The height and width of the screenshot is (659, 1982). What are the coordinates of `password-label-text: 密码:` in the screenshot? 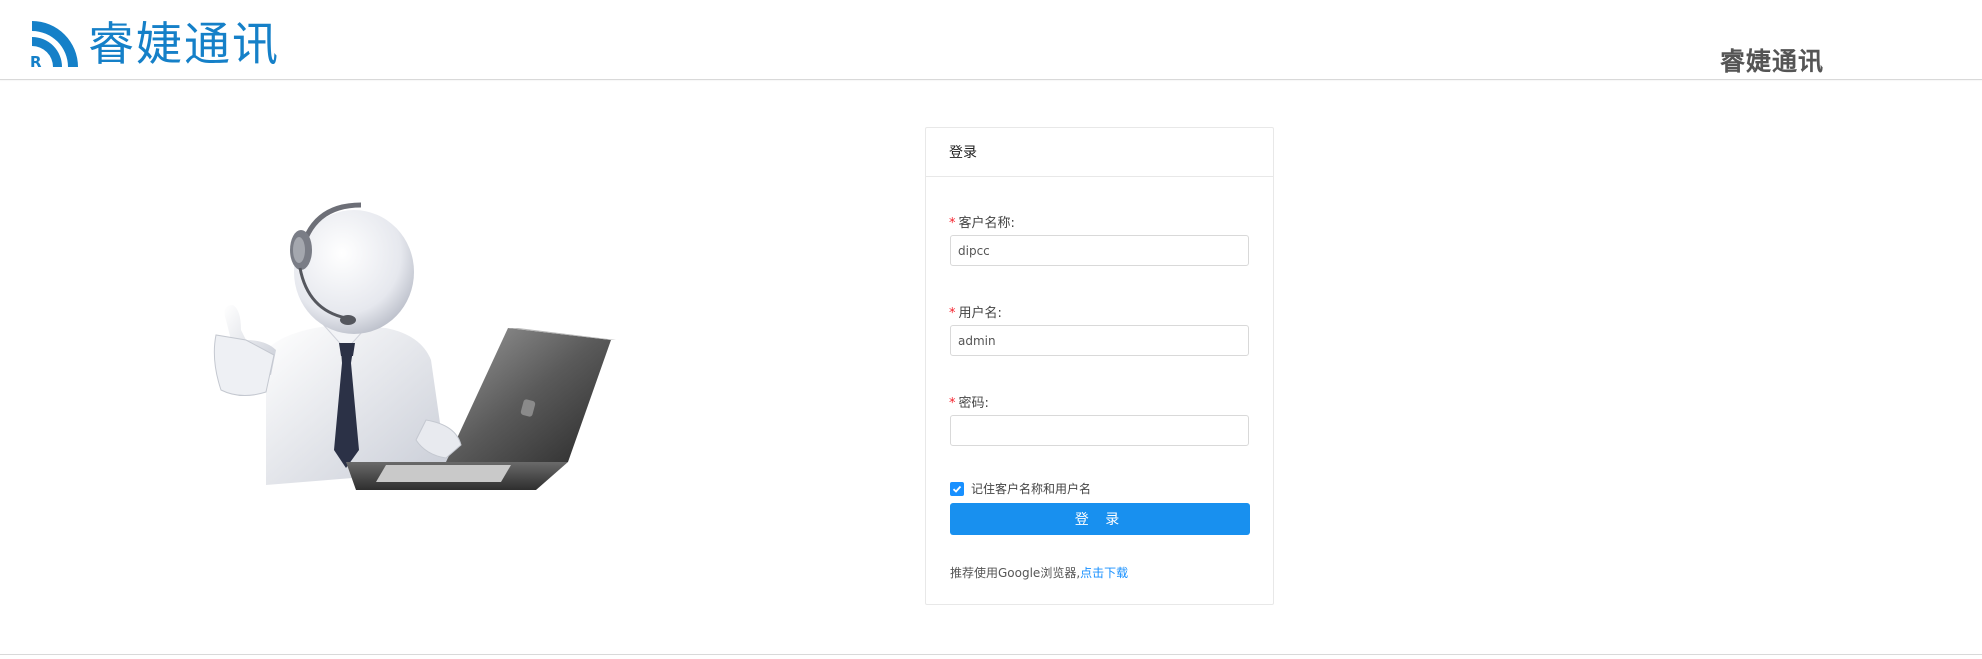 It's located at (973, 403).